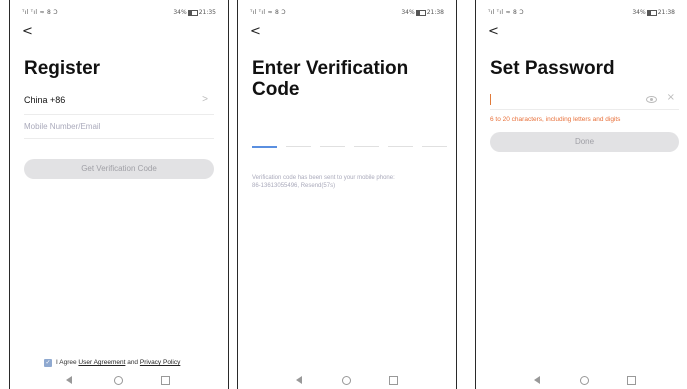  Describe the element at coordinates (584, 101) in the screenshot. I see `password-input: ×` at that location.